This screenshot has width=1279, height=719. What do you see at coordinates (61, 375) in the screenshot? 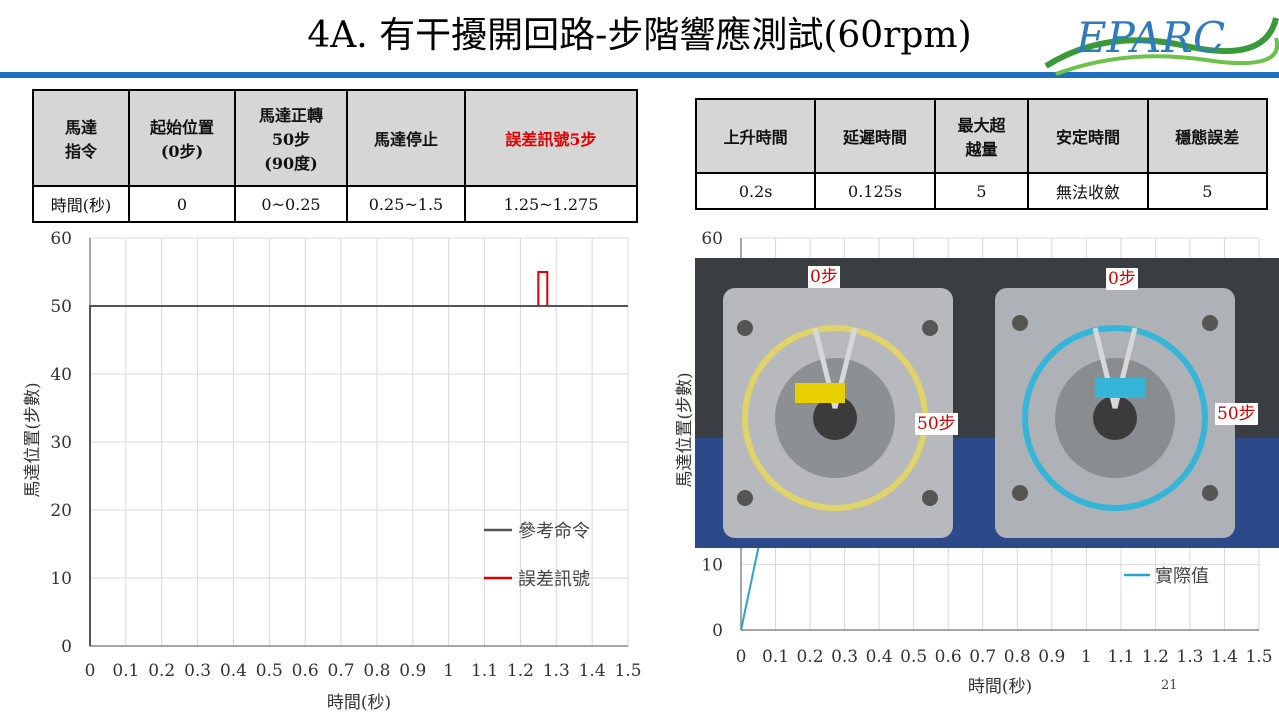
I see `y-tick-label: 40` at bounding box center [61, 375].